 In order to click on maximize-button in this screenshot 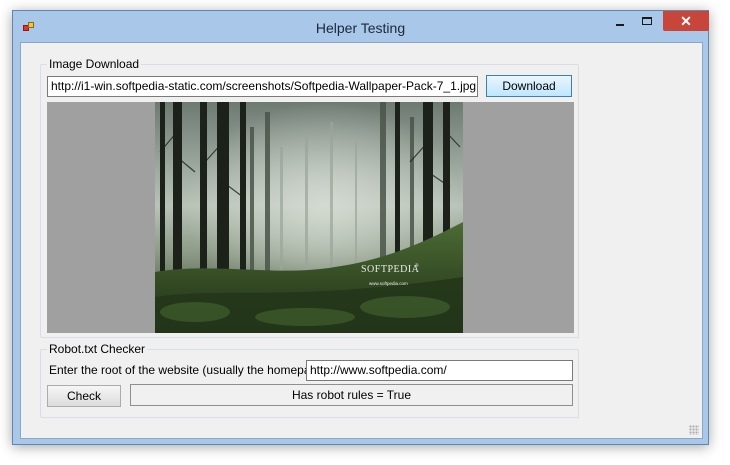, I will do `click(647, 21)`.